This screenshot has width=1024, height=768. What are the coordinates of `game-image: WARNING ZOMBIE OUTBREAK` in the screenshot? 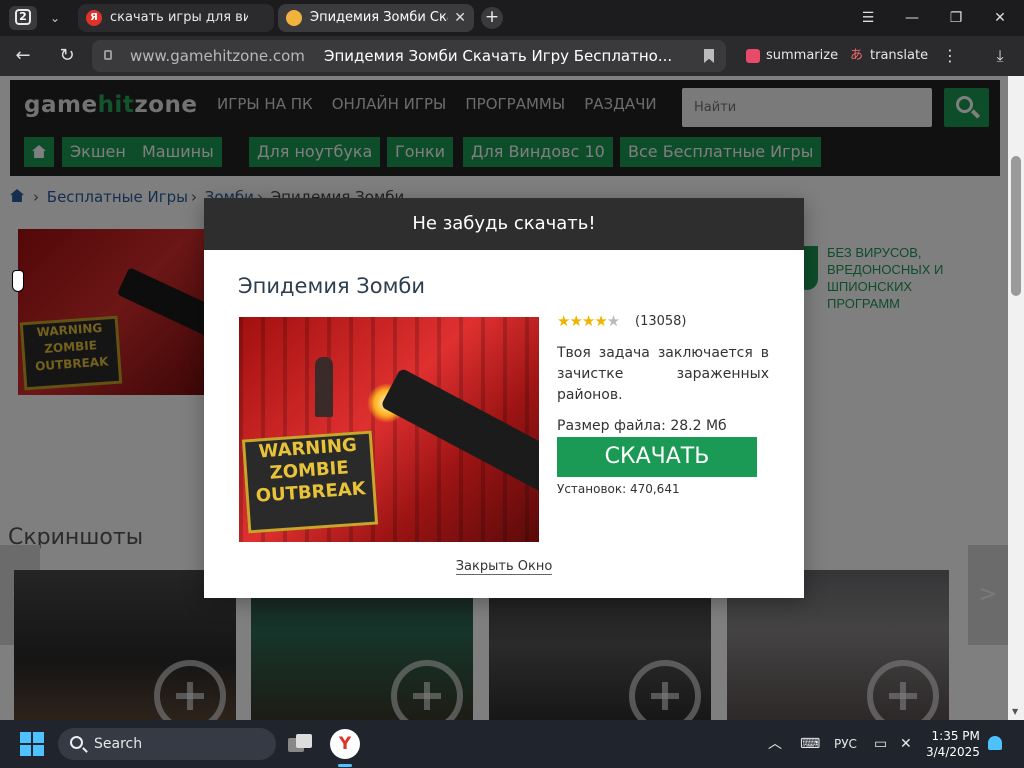 It's located at (389, 429).